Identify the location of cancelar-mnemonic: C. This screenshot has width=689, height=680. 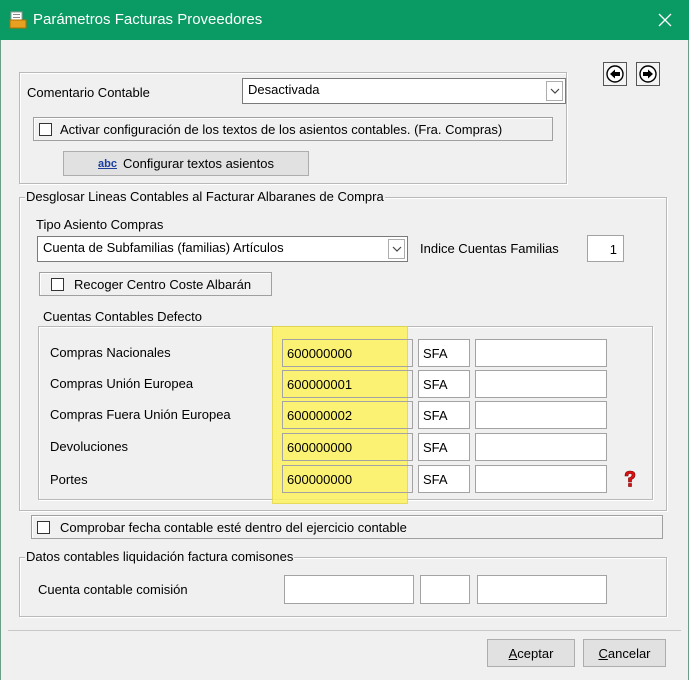
(603, 653).